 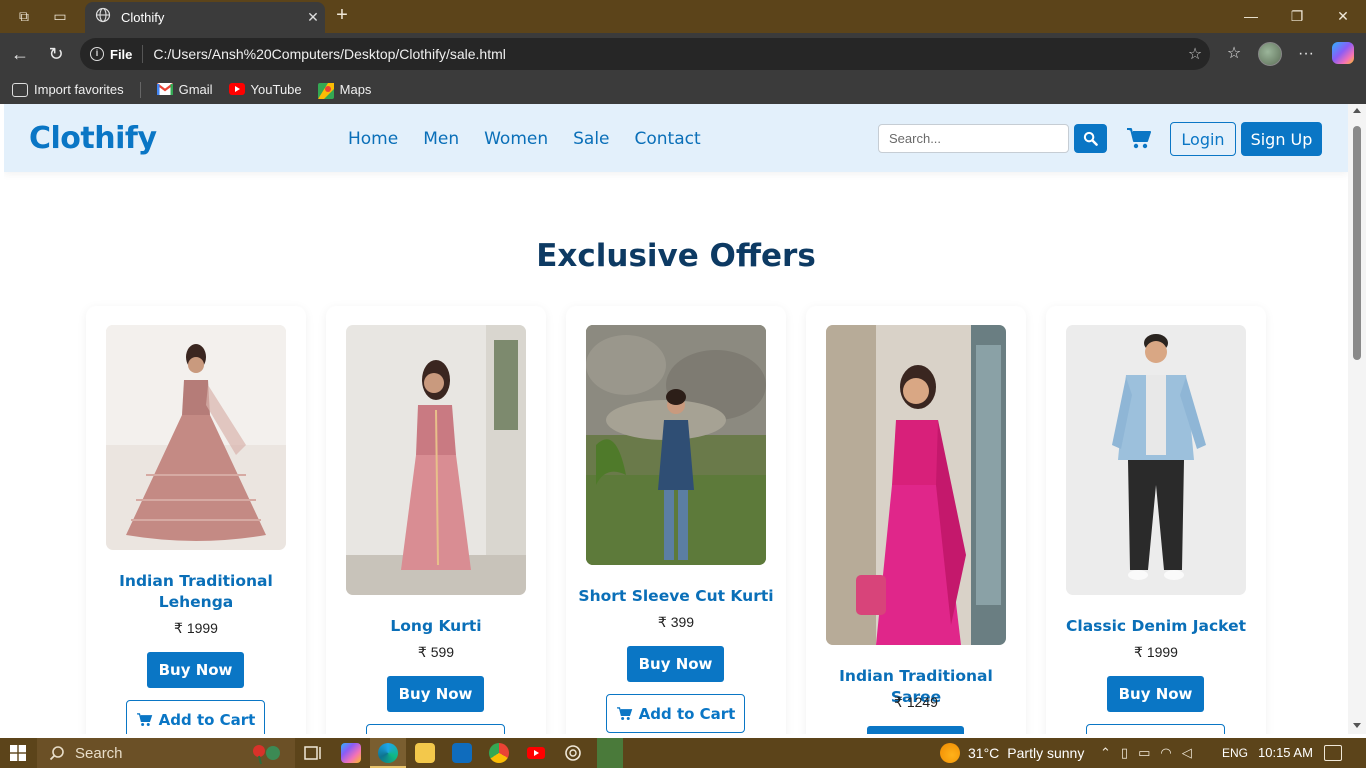 I want to click on language-indicator: ENG, so click(x=1235, y=753).